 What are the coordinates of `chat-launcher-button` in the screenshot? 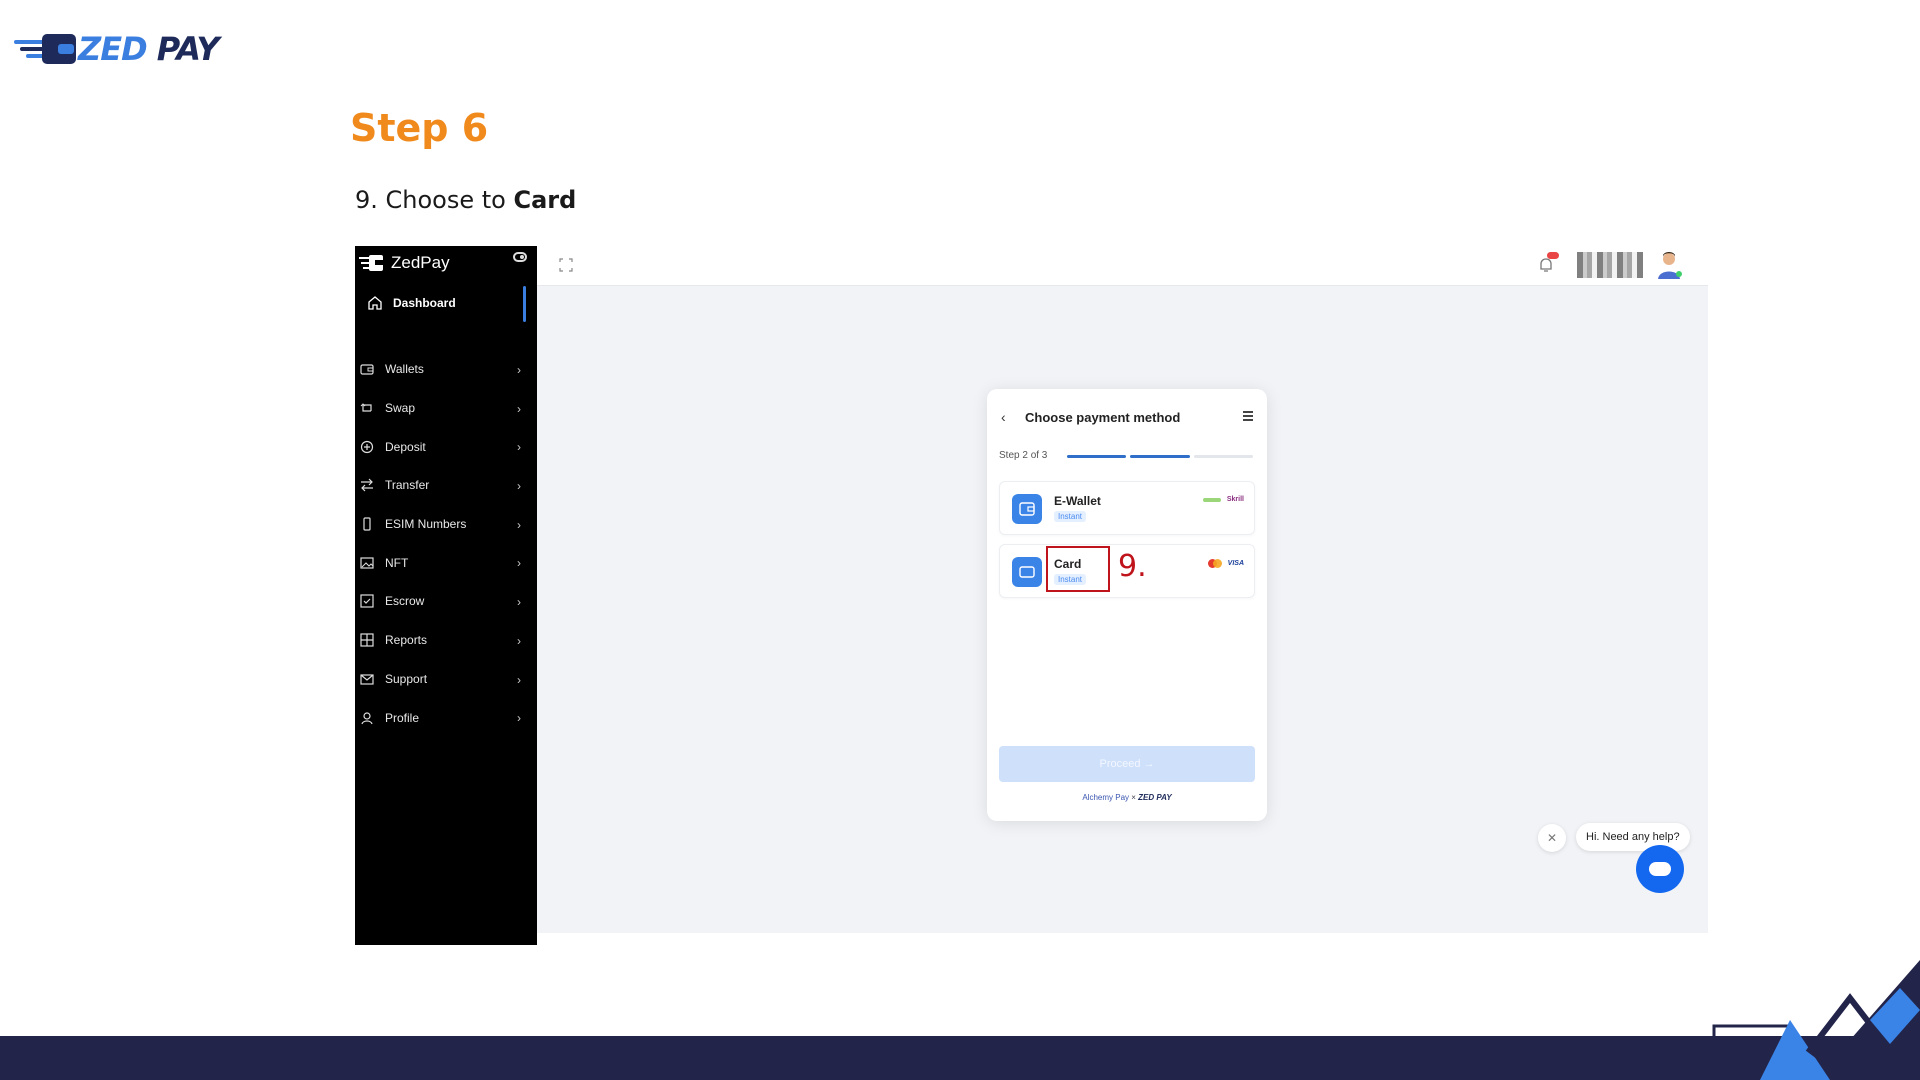 It's located at (1660, 869).